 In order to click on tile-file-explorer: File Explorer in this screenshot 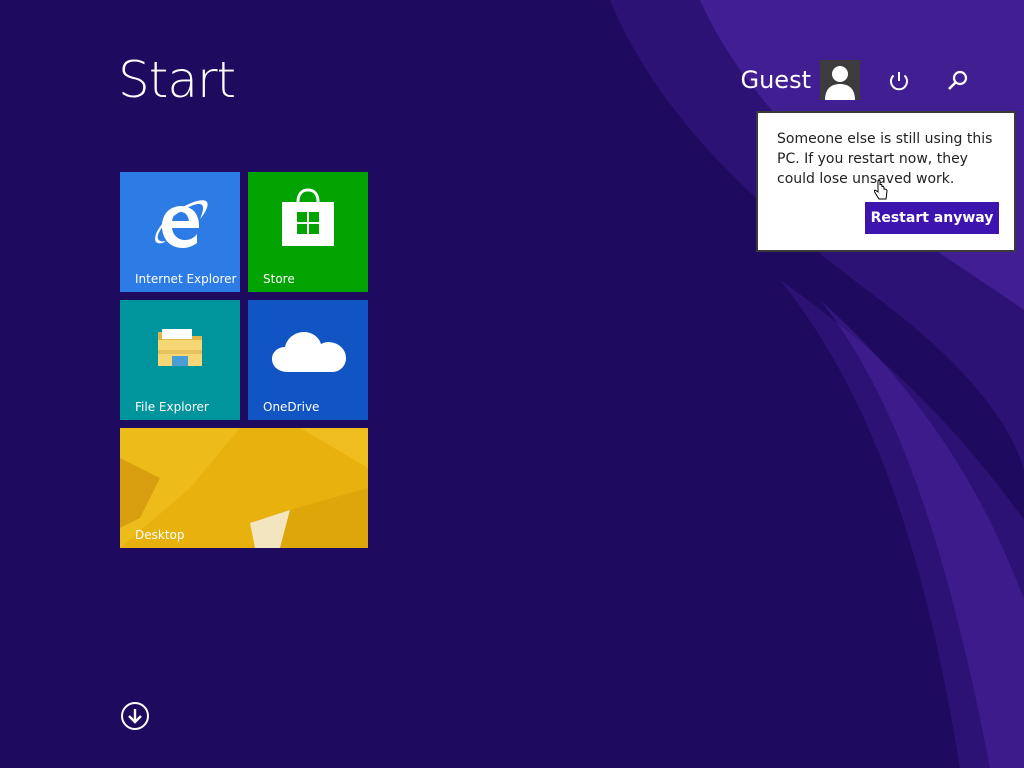, I will do `click(180, 360)`.